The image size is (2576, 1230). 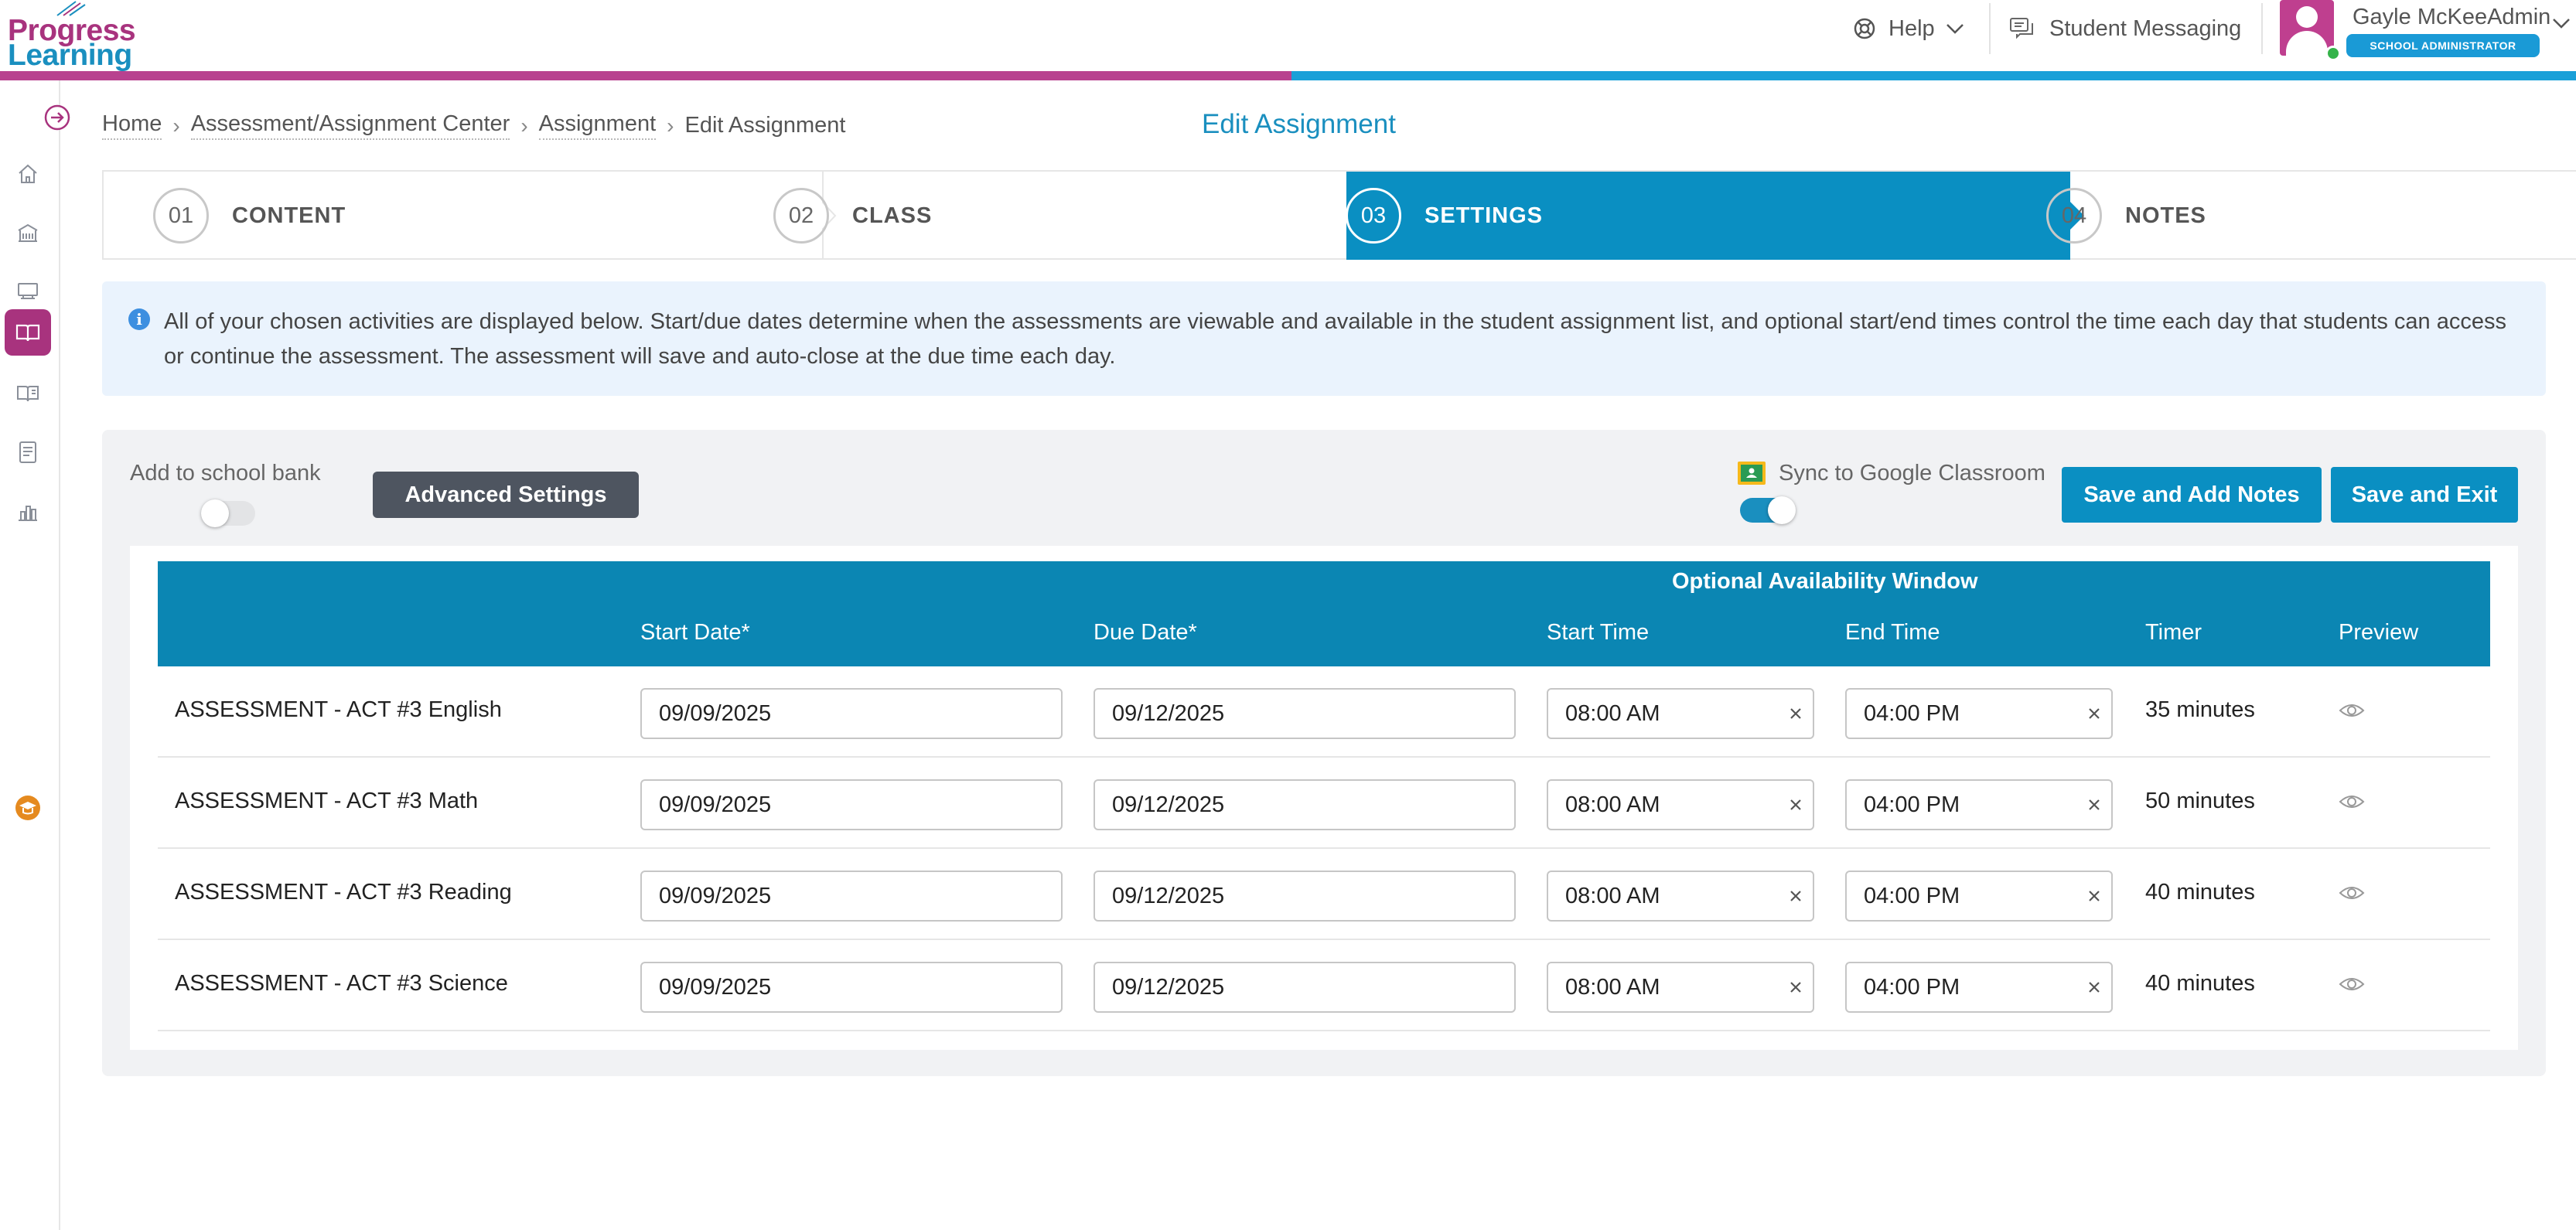 What do you see at coordinates (28, 332) in the screenshot?
I see `rail-assignments` at bounding box center [28, 332].